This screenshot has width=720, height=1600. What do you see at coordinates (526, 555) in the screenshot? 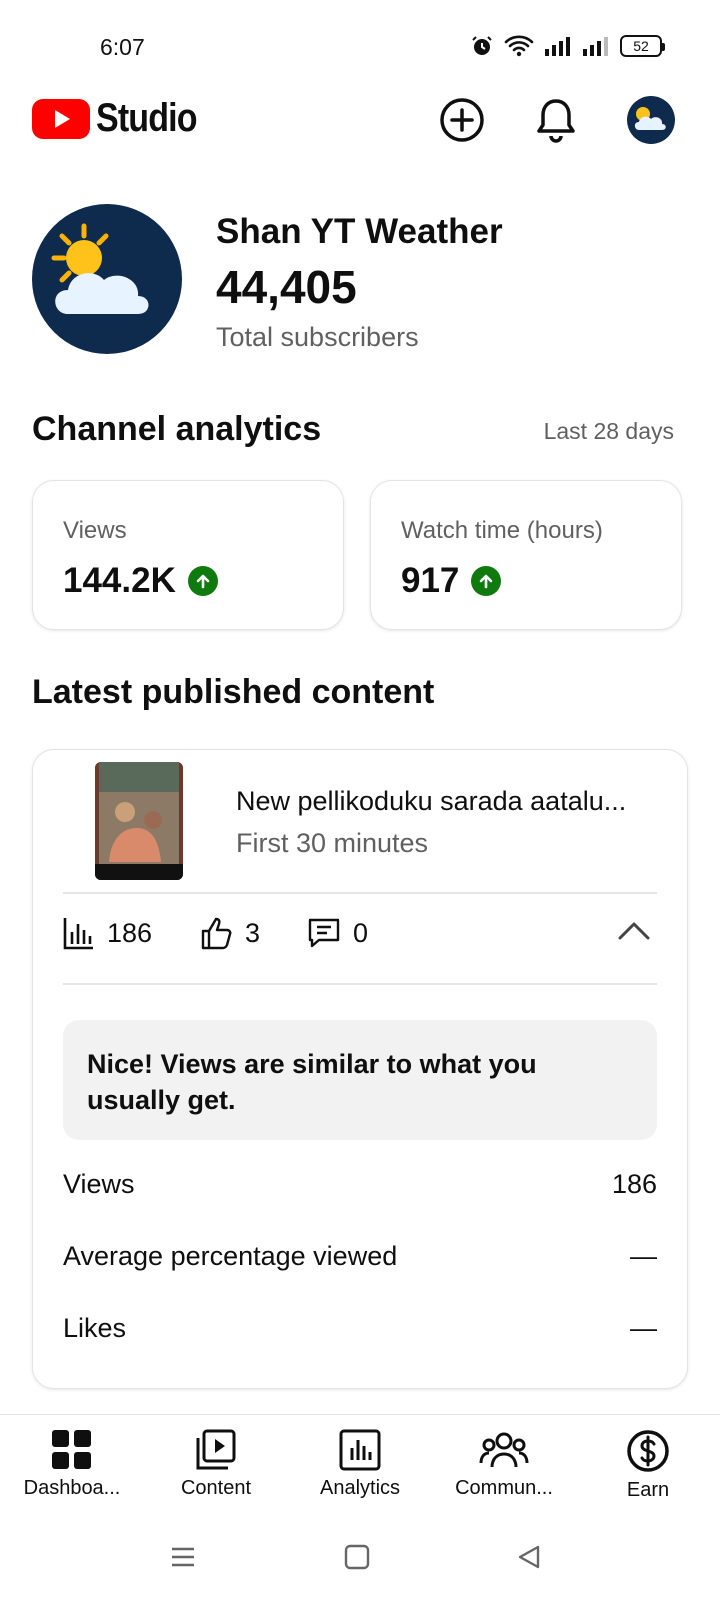
I see `watch-time-card: Watch time (hours) 917` at bounding box center [526, 555].